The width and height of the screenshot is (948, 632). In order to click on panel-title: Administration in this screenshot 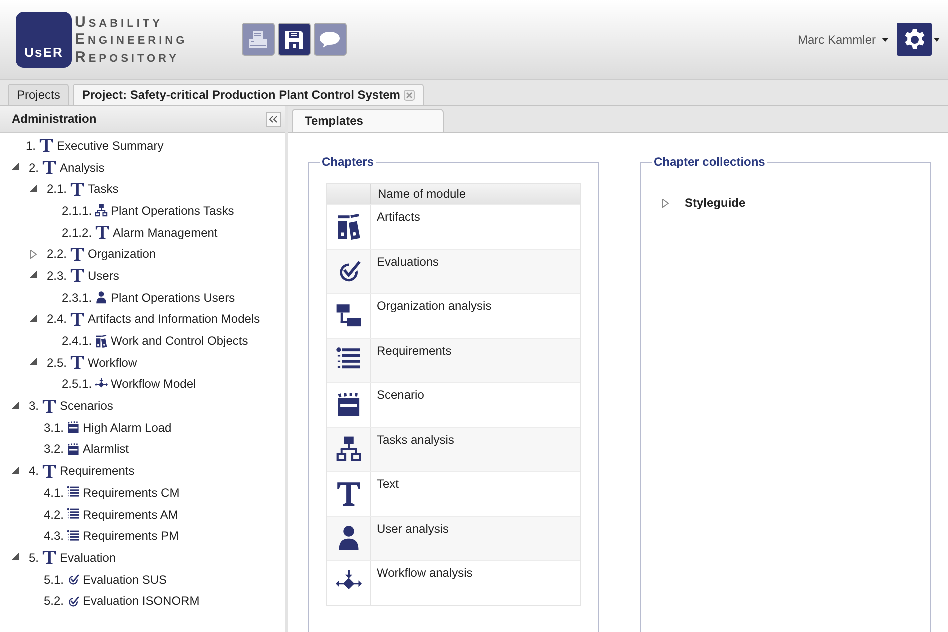, I will do `click(54, 119)`.